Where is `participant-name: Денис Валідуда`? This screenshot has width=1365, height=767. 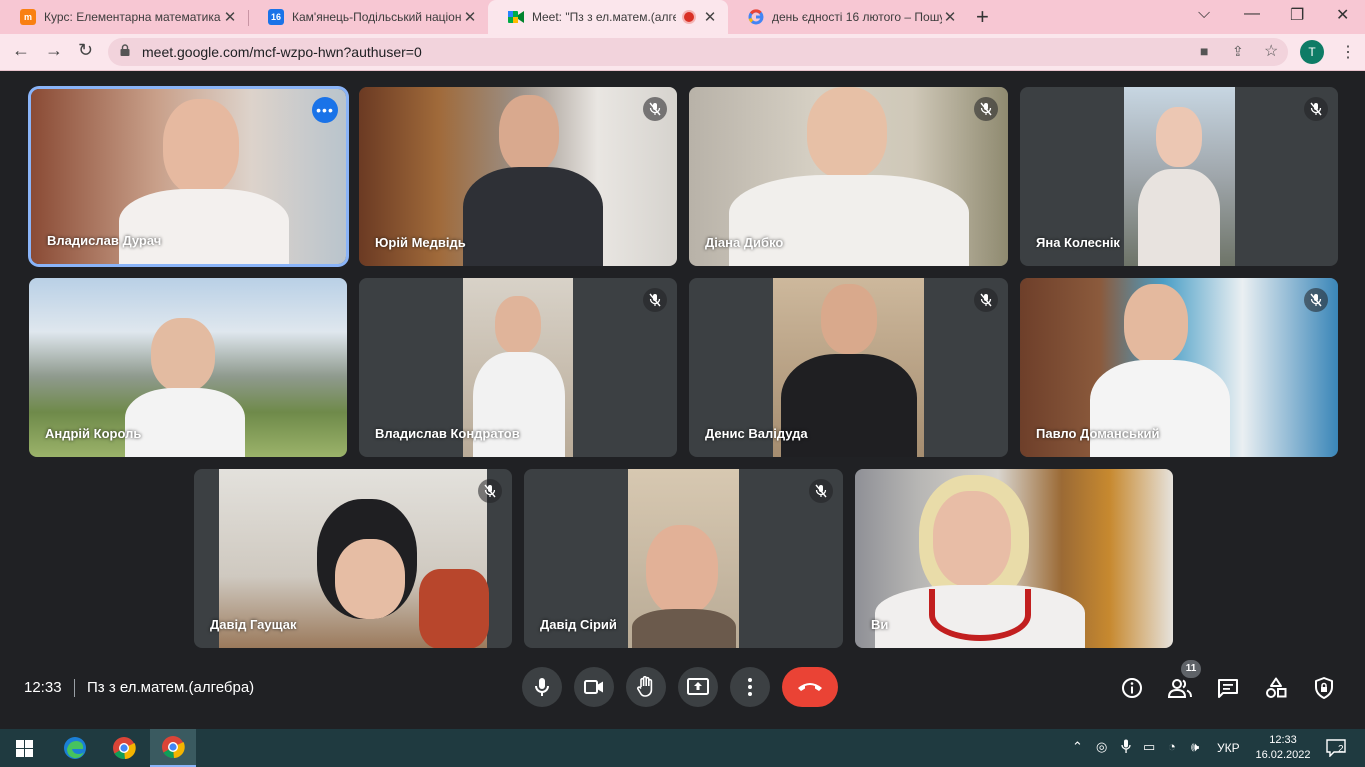 participant-name: Денис Валідуда is located at coordinates (756, 433).